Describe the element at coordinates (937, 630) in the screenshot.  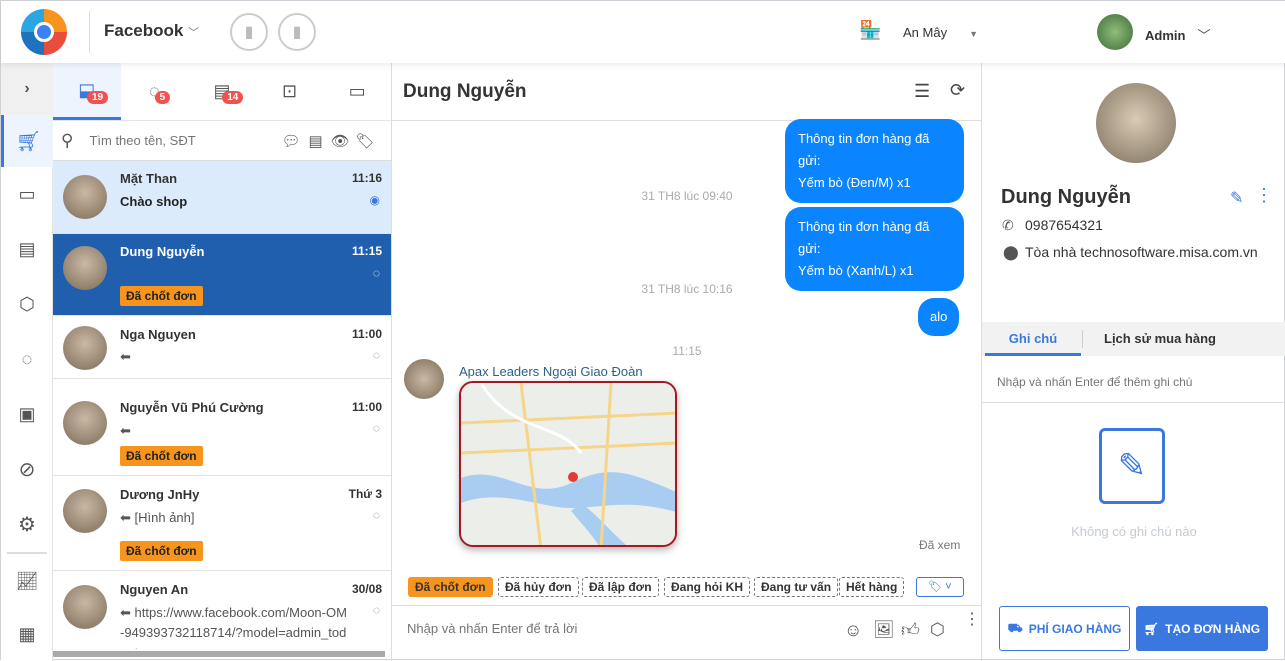
I see `product-search-icon: ⬡` at that location.